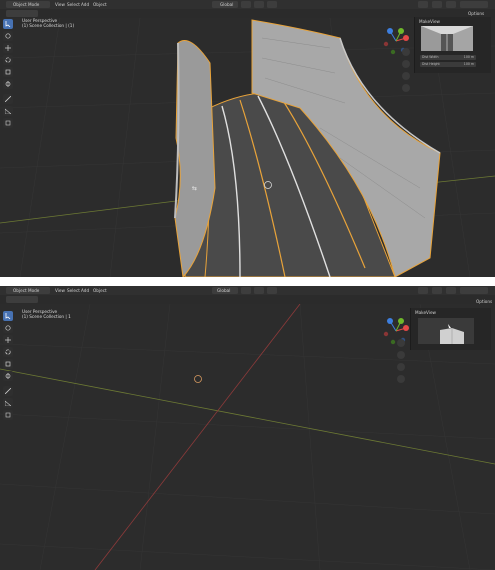  Describe the element at coordinates (48, 25) in the screenshot. I see `collection-label: (1) Scene Collection | (1)` at that location.